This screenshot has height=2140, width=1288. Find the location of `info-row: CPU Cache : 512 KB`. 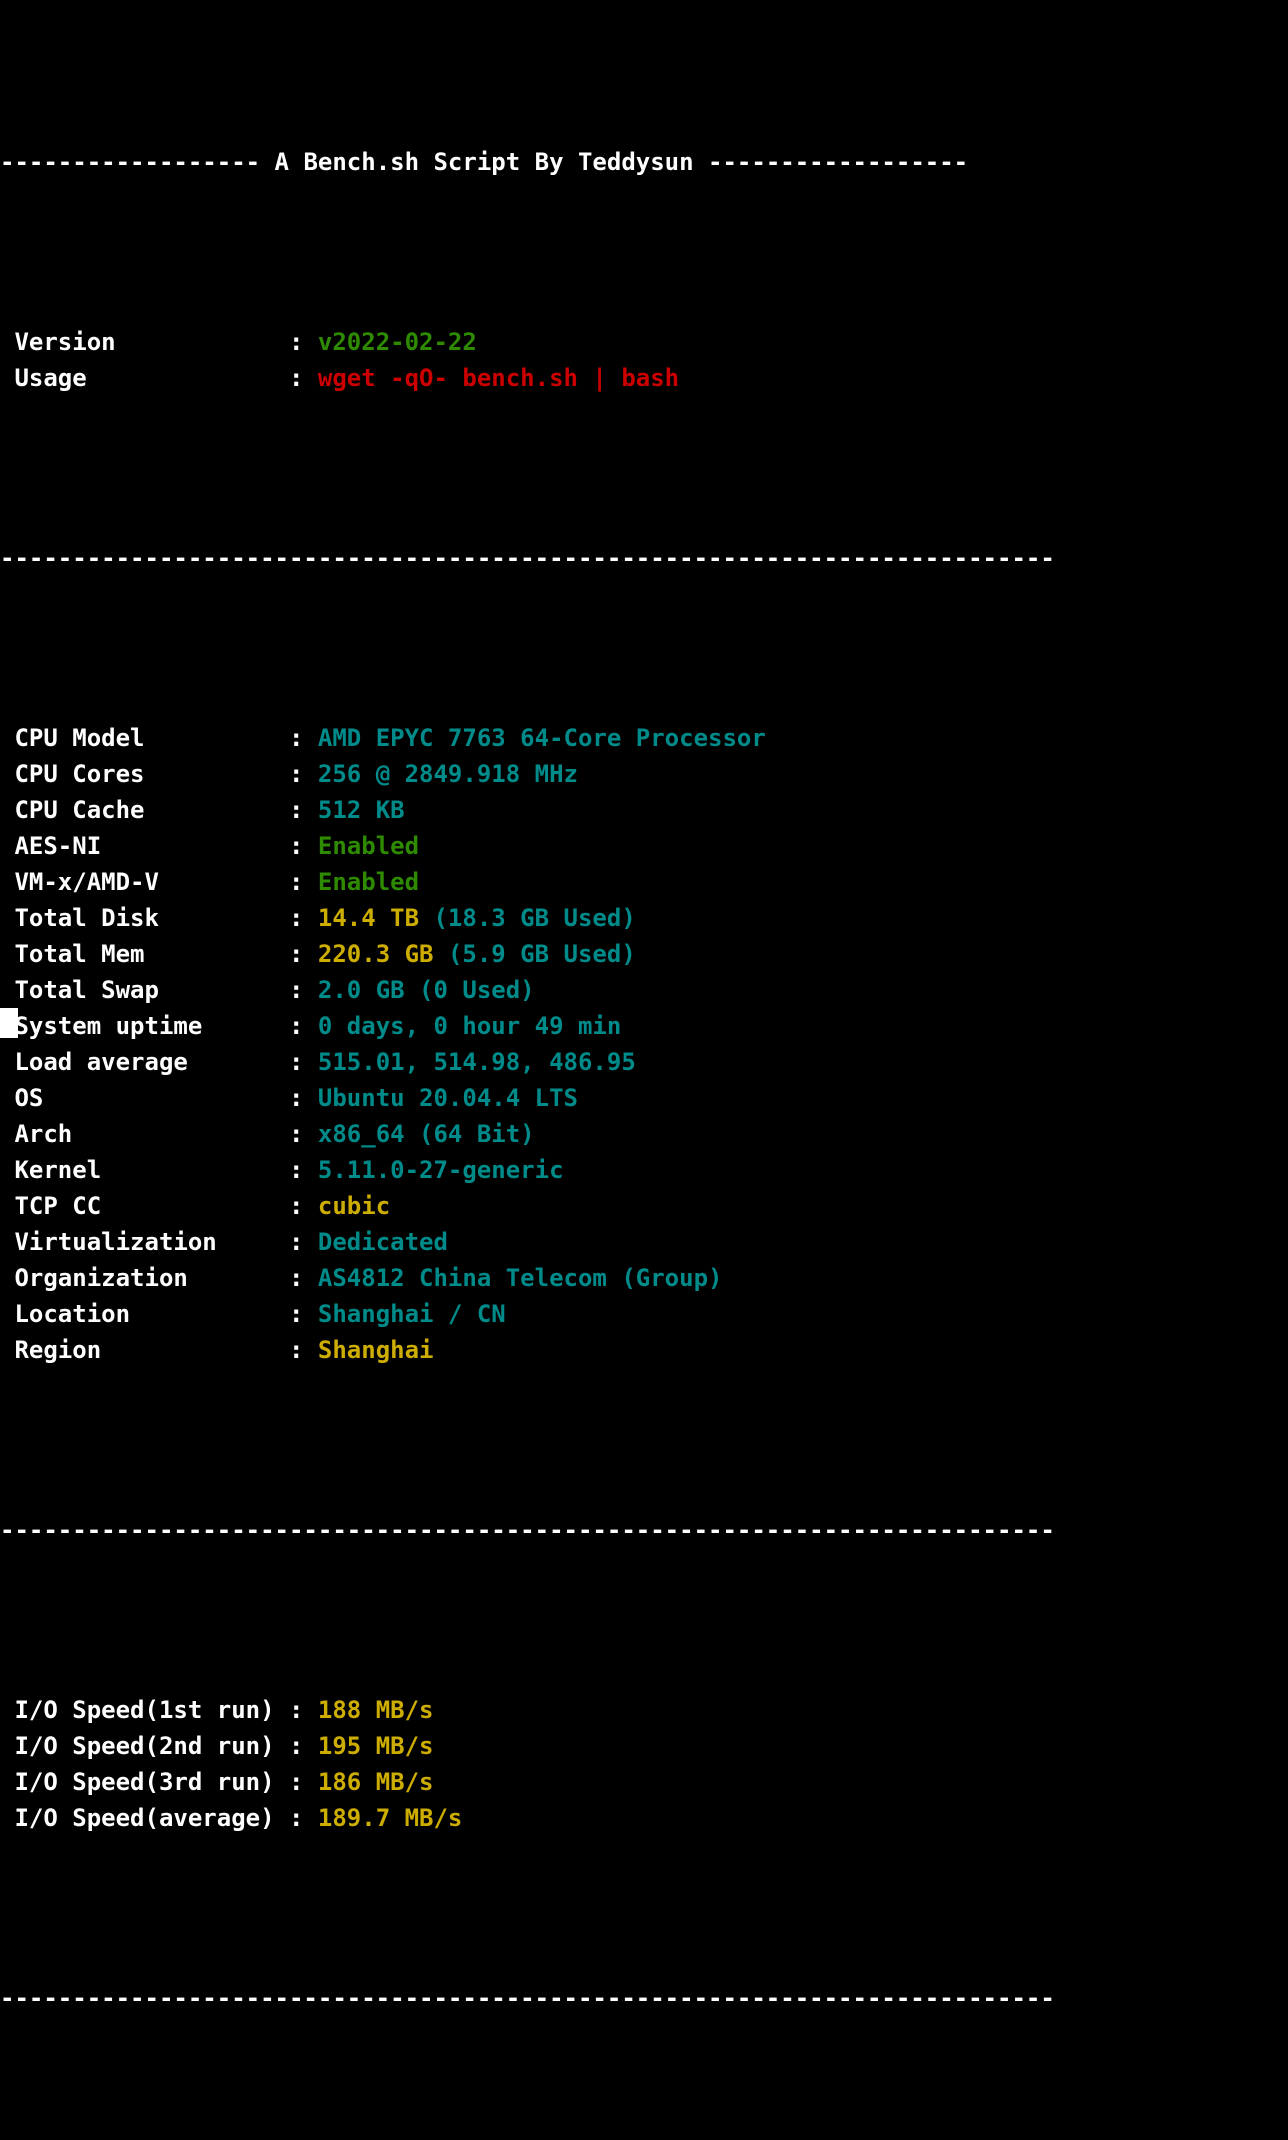

info-row: CPU Cache : 512 KB is located at coordinates (644, 810).